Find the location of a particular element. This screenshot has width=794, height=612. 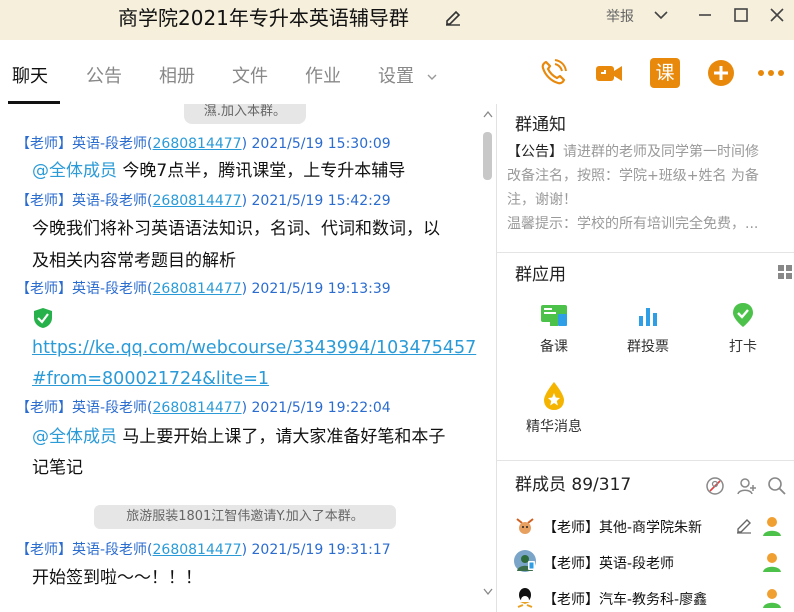

essence-icon is located at coordinates (554, 396).